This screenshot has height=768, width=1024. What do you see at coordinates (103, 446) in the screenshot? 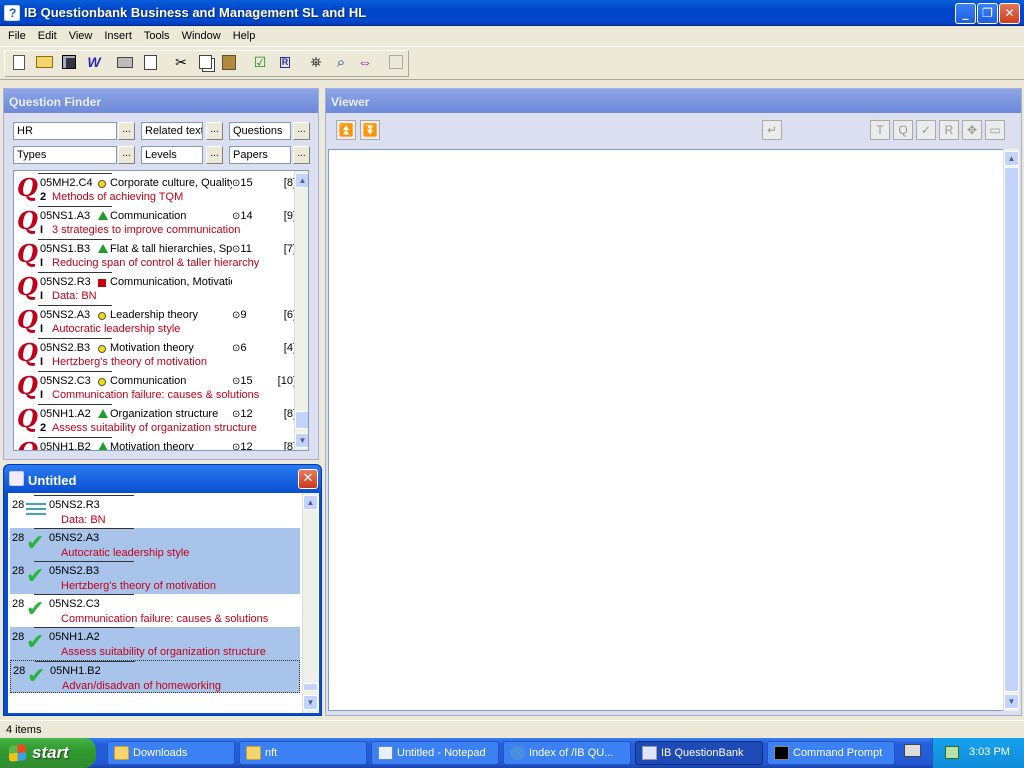
I see `triangle-marker-icon` at bounding box center [103, 446].